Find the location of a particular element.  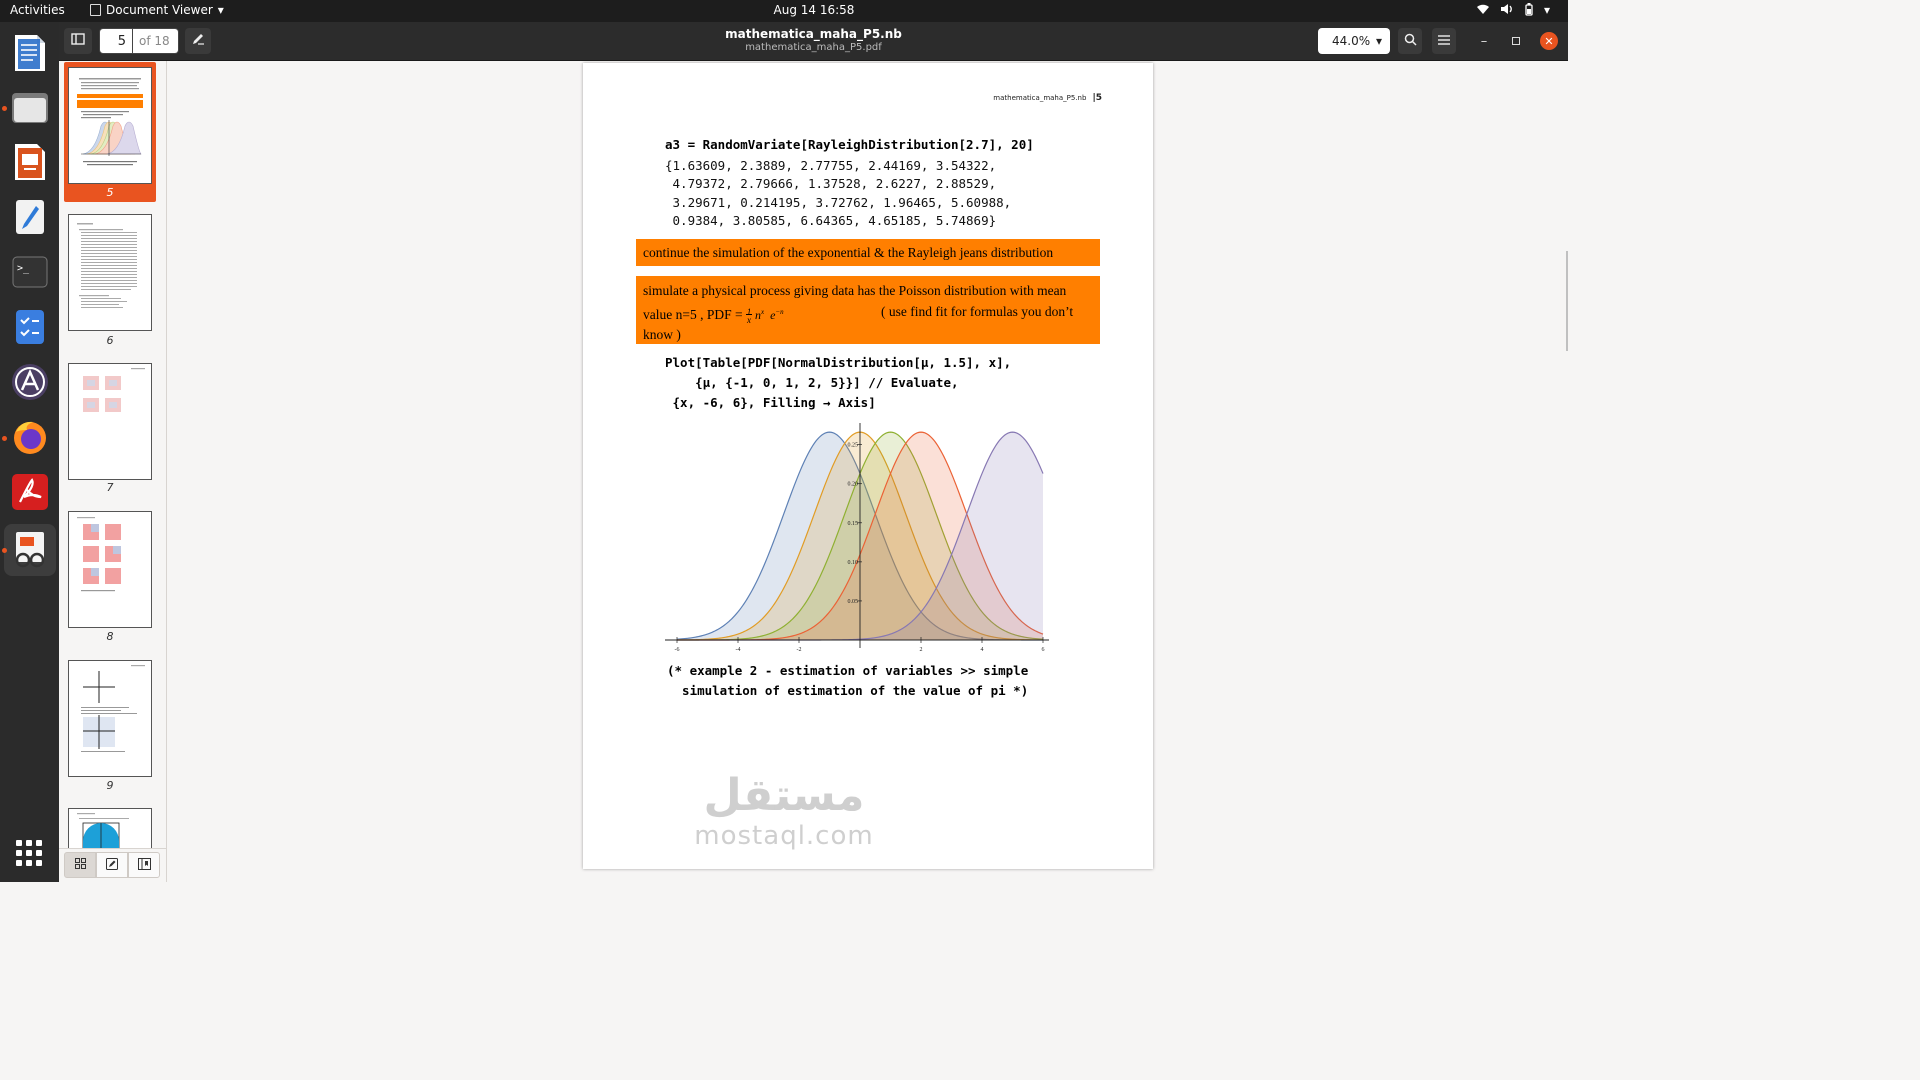

maximize-button is located at coordinates (1516, 41).